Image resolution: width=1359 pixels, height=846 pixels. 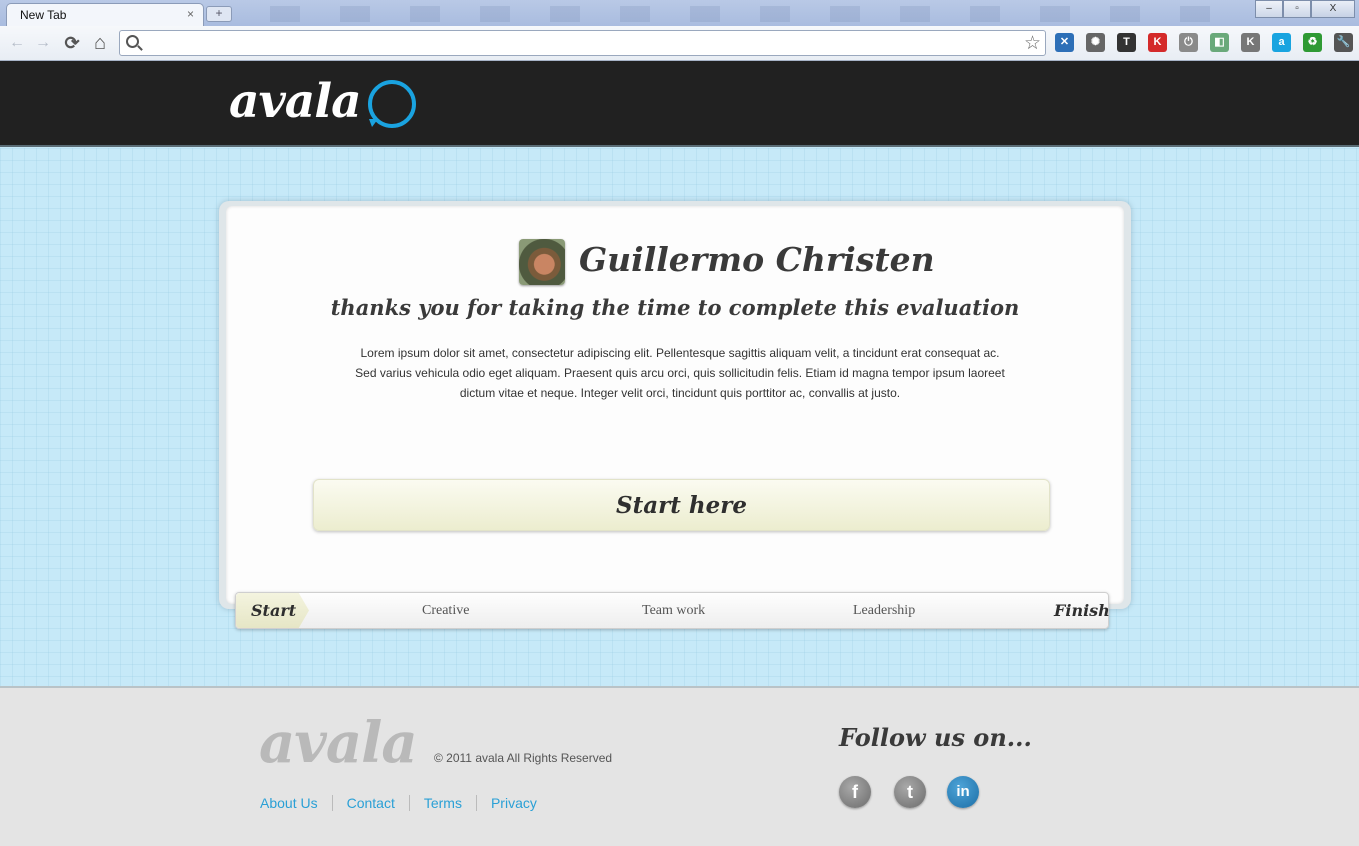 I want to click on browser-title-bar: New Tab × + – ▫ X, so click(x=679, y=13).